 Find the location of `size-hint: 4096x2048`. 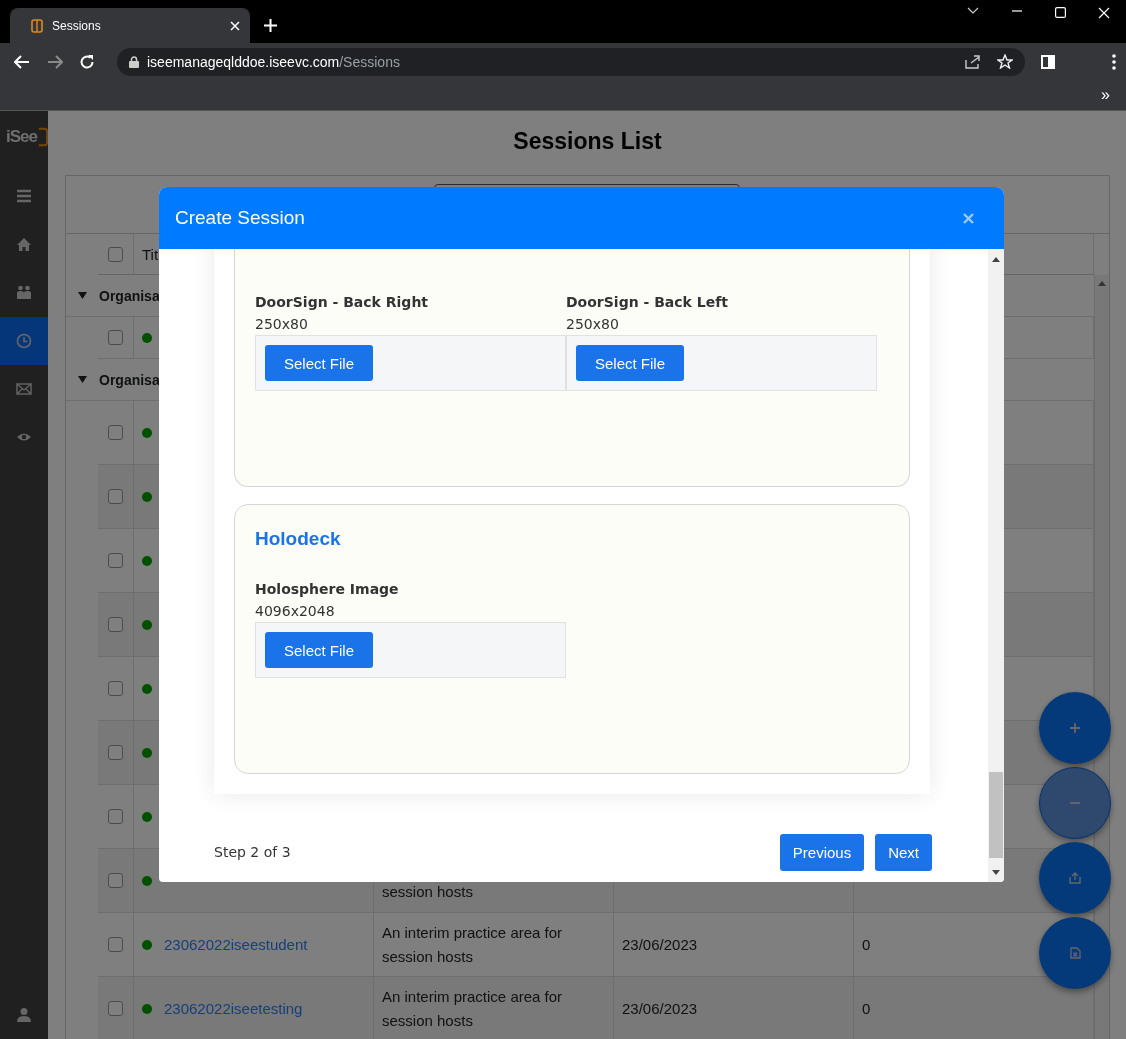

size-hint: 4096x2048 is located at coordinates (295, 611).